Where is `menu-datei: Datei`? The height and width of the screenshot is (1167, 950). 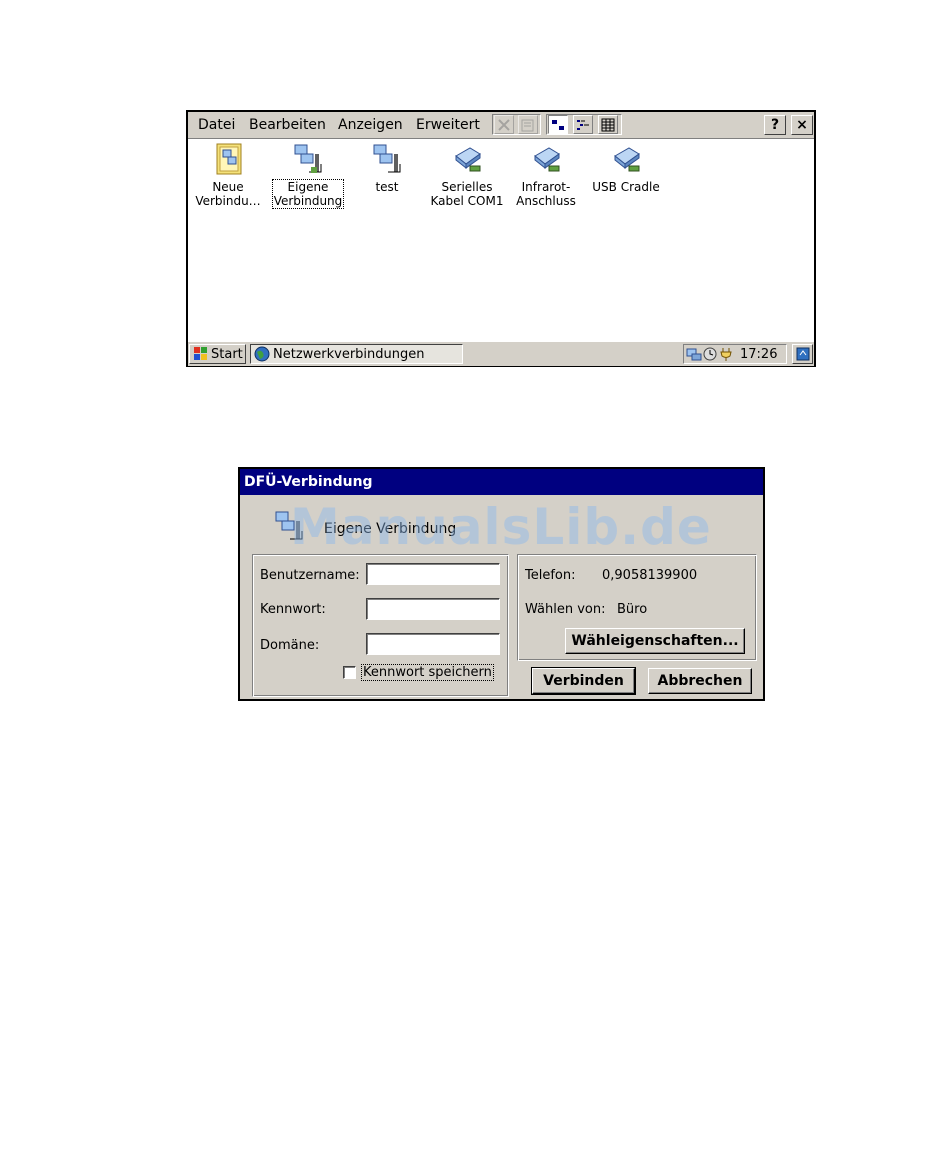
menu-datei: Datei is located at coordinates (216, 125).